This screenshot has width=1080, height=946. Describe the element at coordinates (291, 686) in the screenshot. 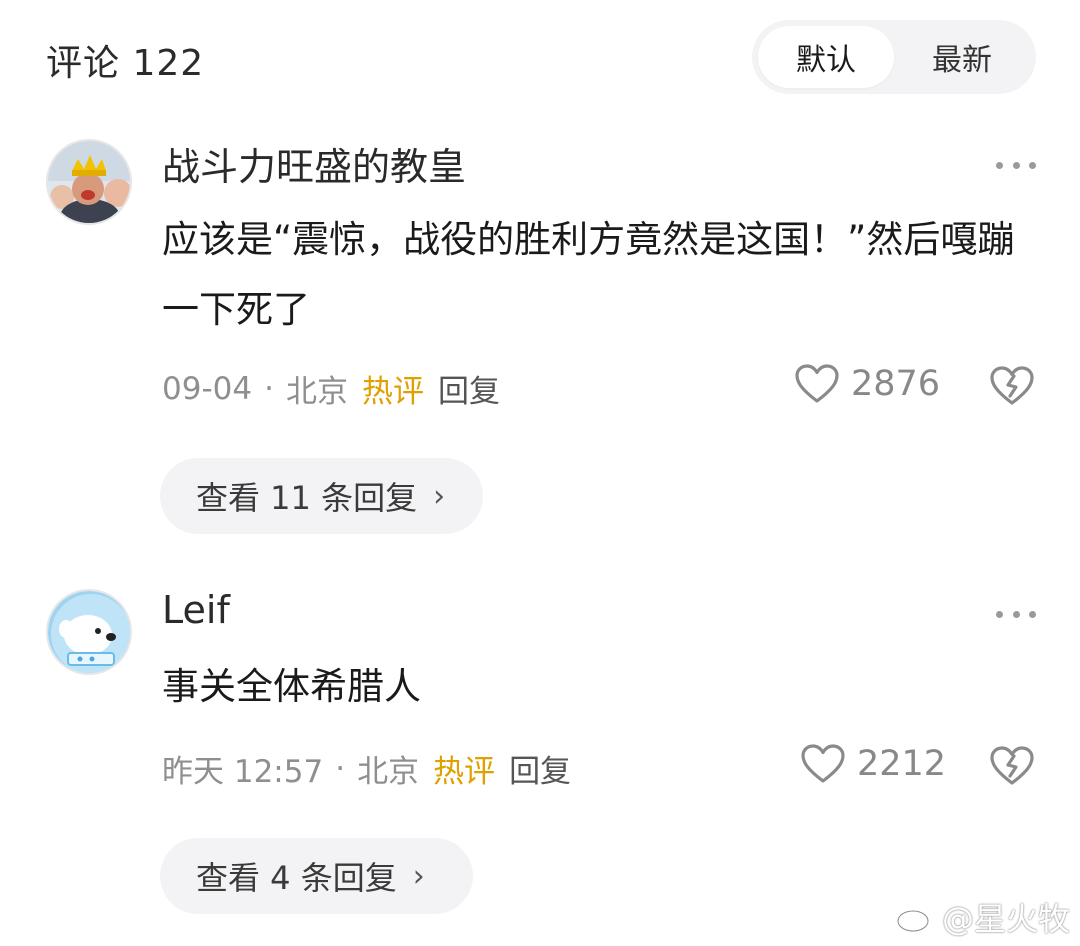

I see `comment-text: 事关全体希腊人` at that location.